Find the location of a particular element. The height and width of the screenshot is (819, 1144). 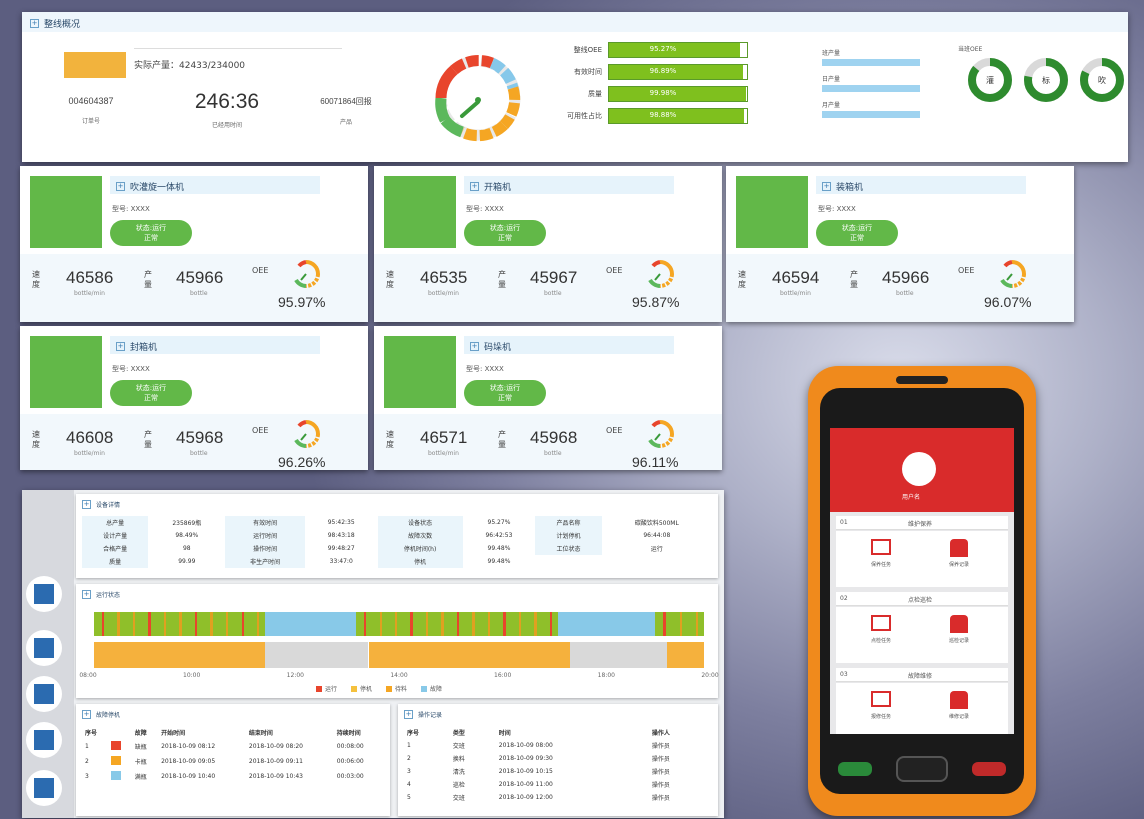

output-unit: bottle is located at coordinates (199, 293).